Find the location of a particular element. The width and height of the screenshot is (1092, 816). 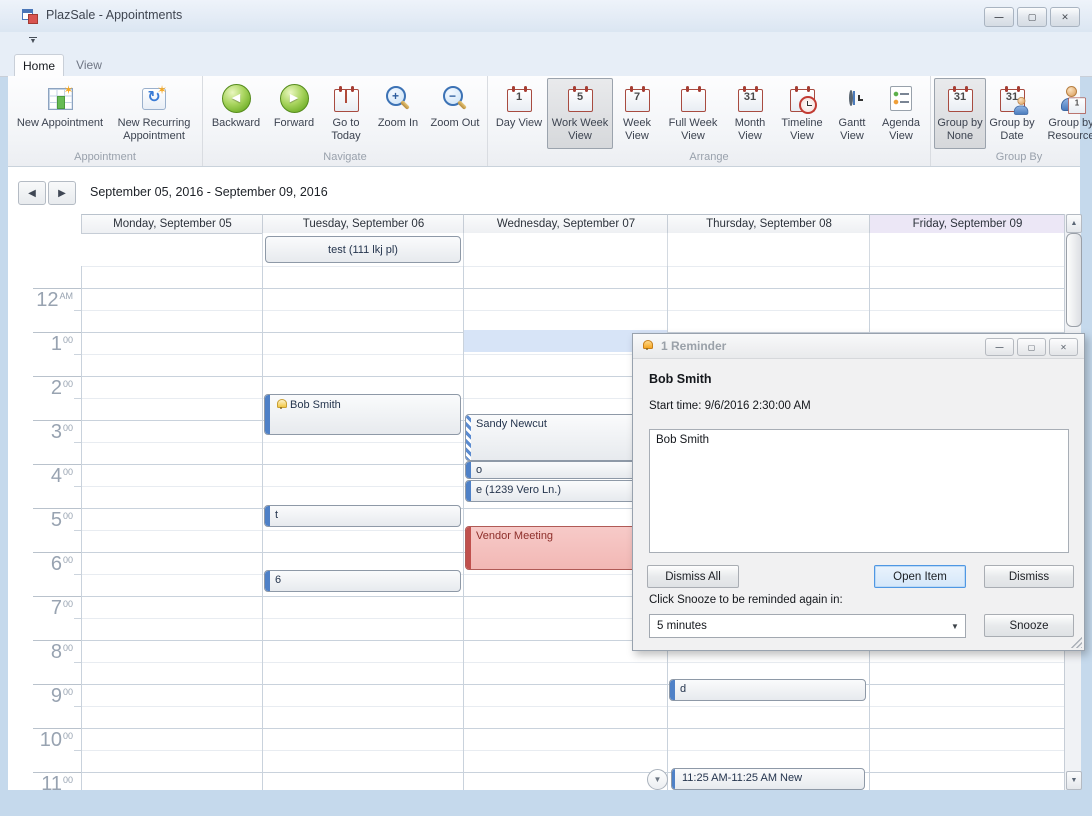

close-button: ✕ is located at coordinates (1065, 17).